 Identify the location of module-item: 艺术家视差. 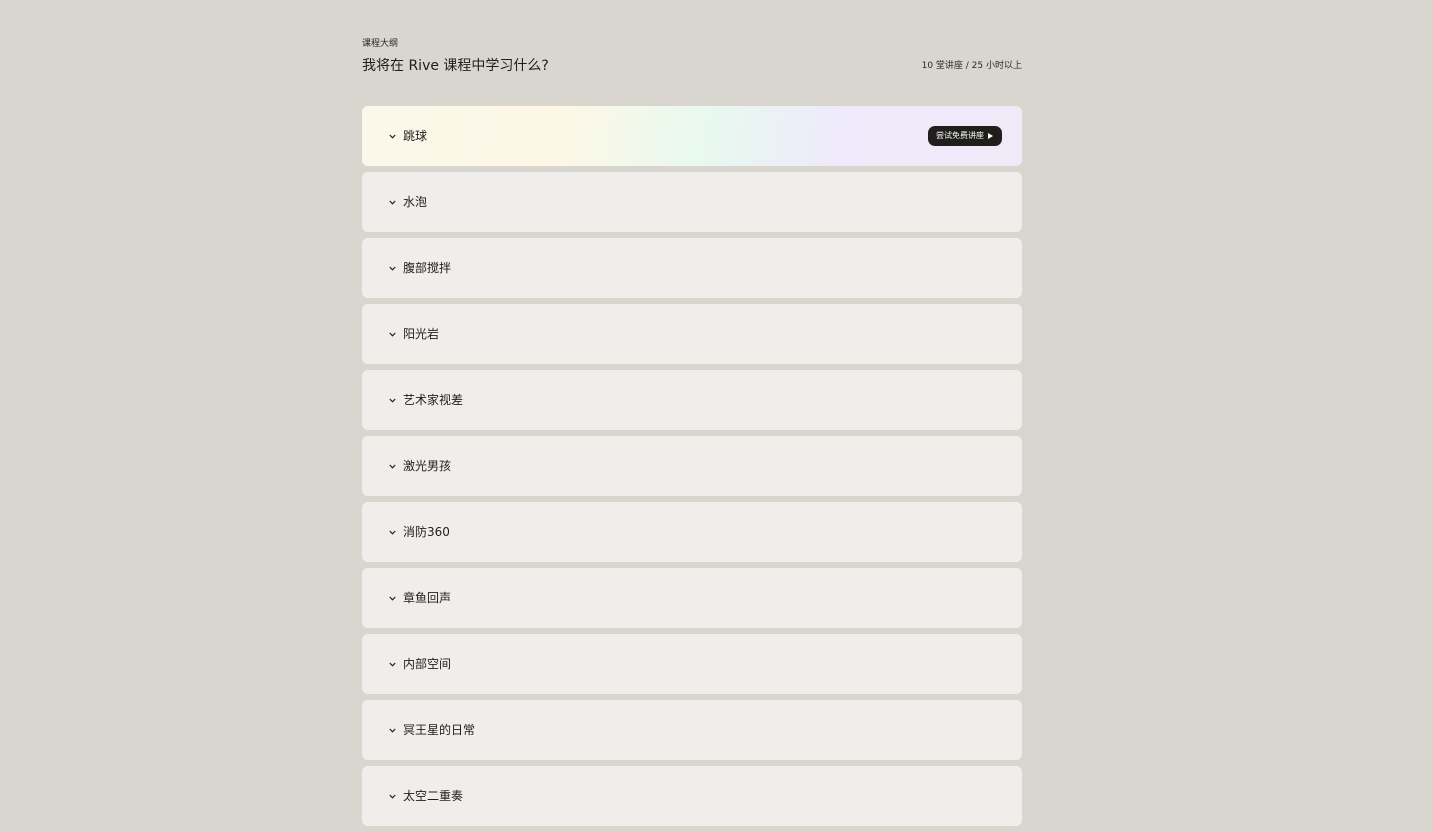
(692, 400).